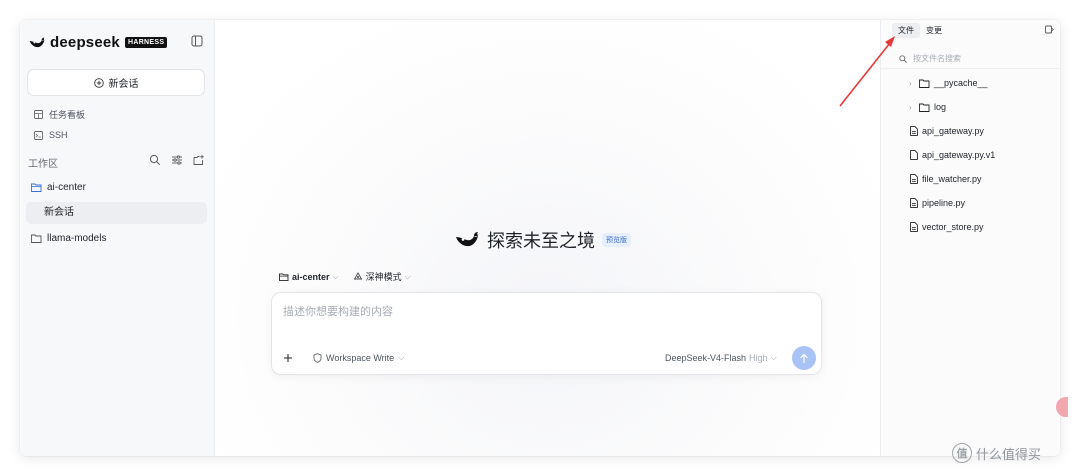 Image resolution: width=1080 pixels, height=476 pixels. Describe the element at coordinates (98, 82) in the screenshot. I see `plus-circle-icon` at that location.